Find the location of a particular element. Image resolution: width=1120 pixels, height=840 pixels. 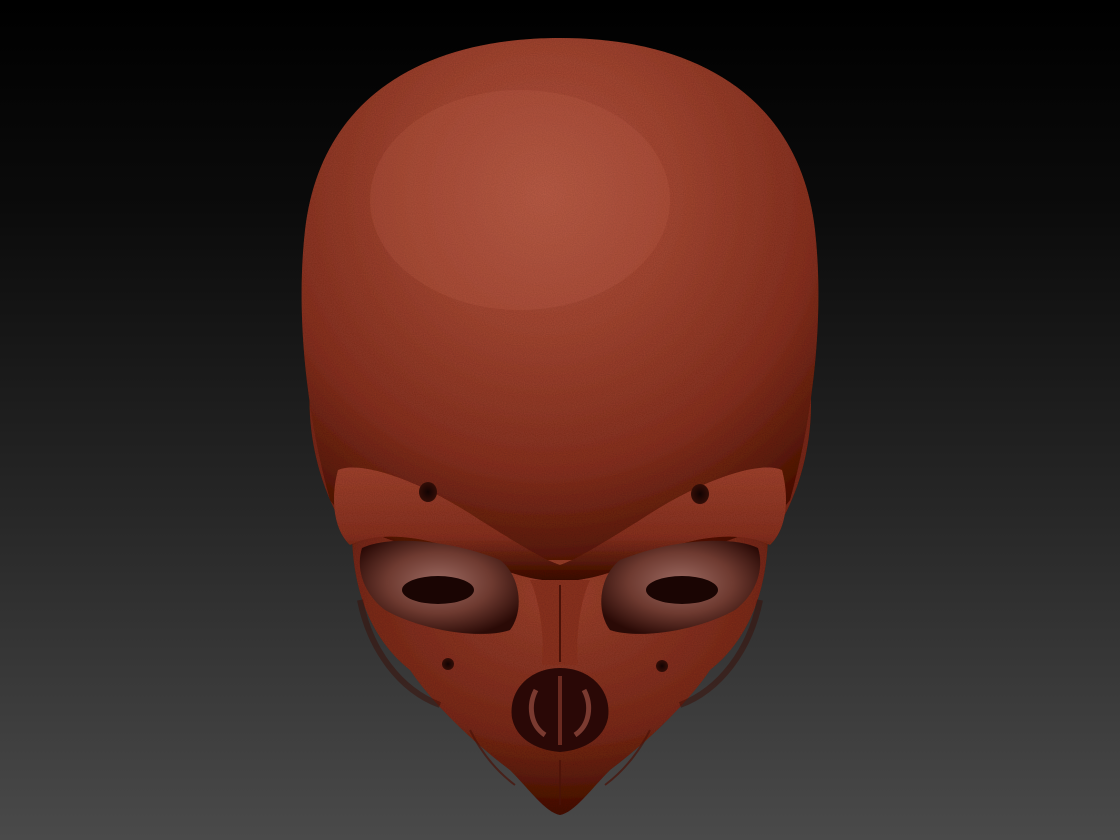

right-infraorbital-foramen is located at coordinates (662, 666).